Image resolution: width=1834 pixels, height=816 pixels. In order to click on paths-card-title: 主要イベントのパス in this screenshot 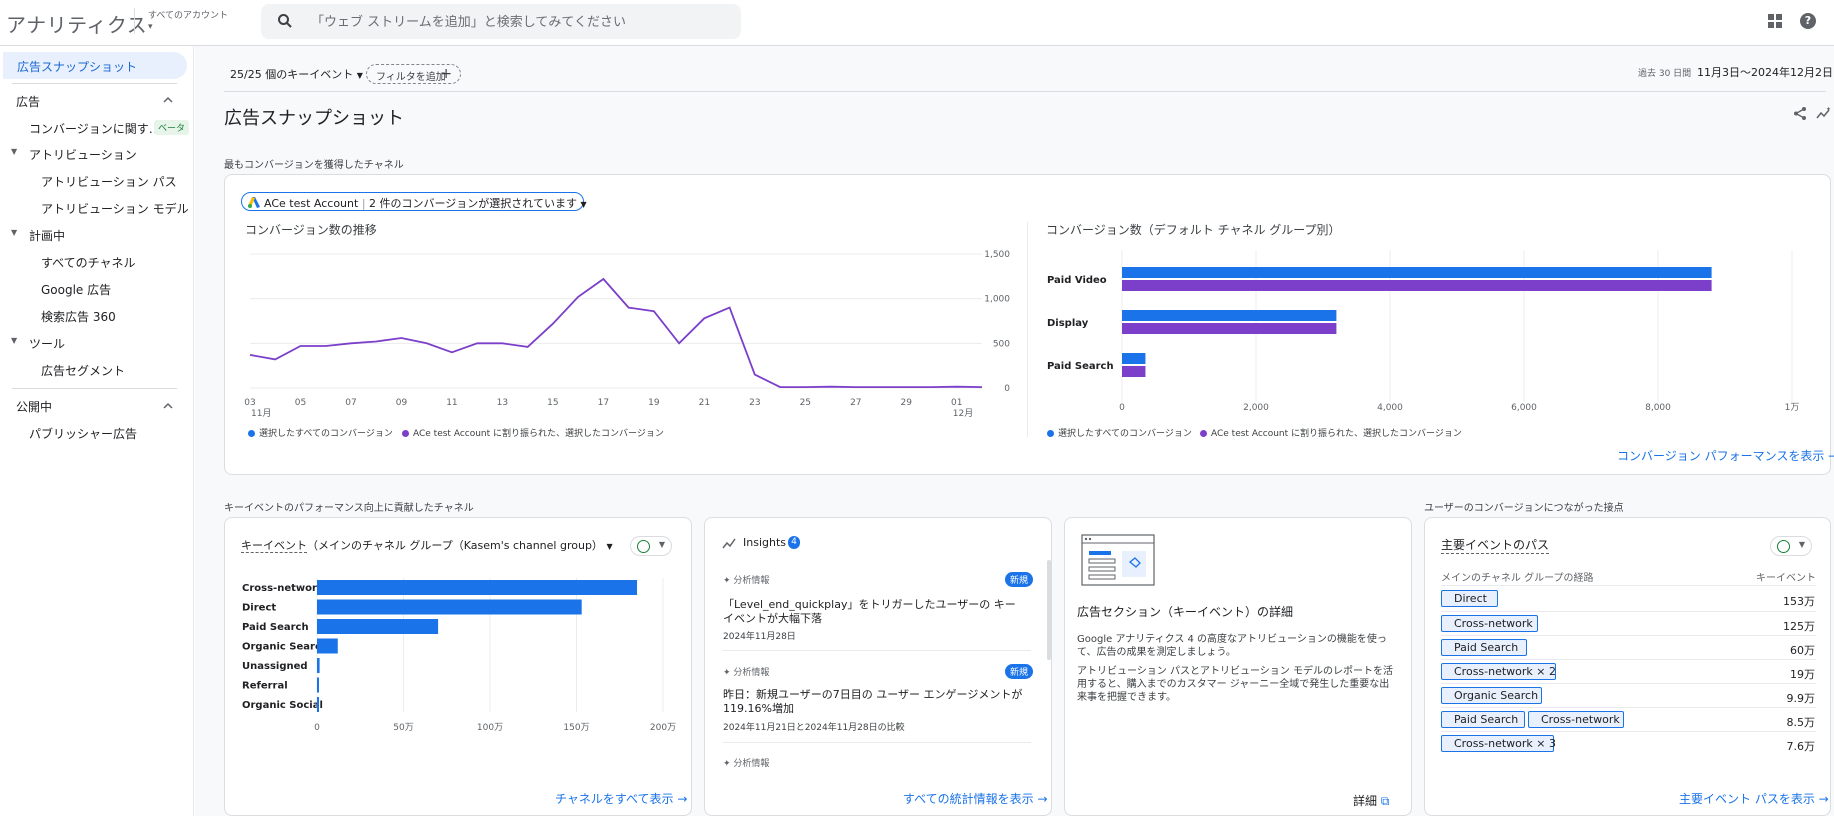, I will do `click(1495, 545)`.